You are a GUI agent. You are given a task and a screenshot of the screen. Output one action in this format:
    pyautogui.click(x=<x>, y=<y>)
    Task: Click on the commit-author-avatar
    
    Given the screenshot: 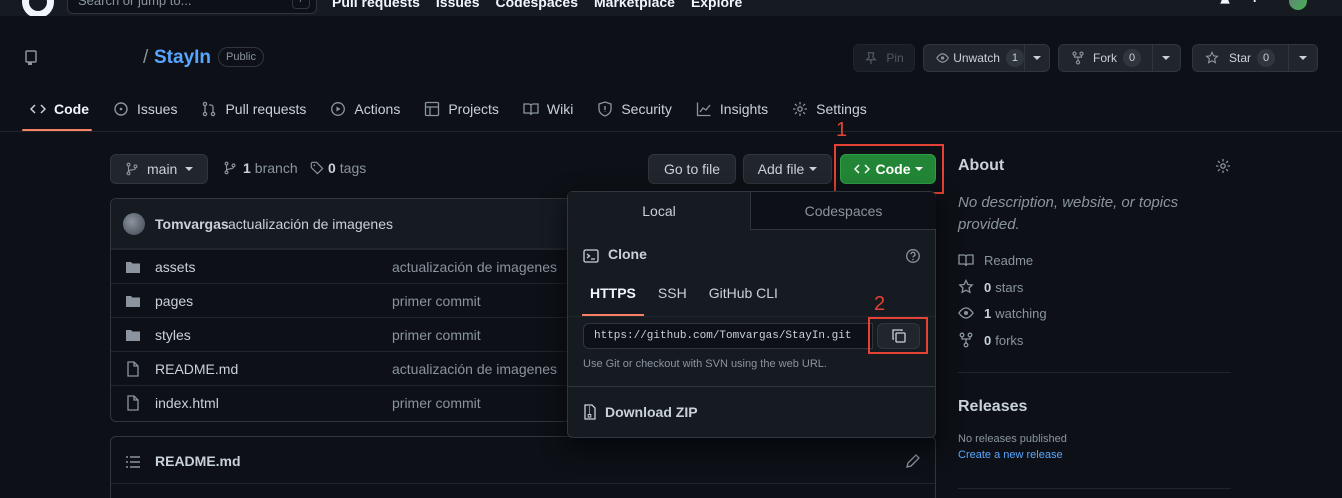 What is the action you would take?
    pyautogui.click(x=134, y=224)
    